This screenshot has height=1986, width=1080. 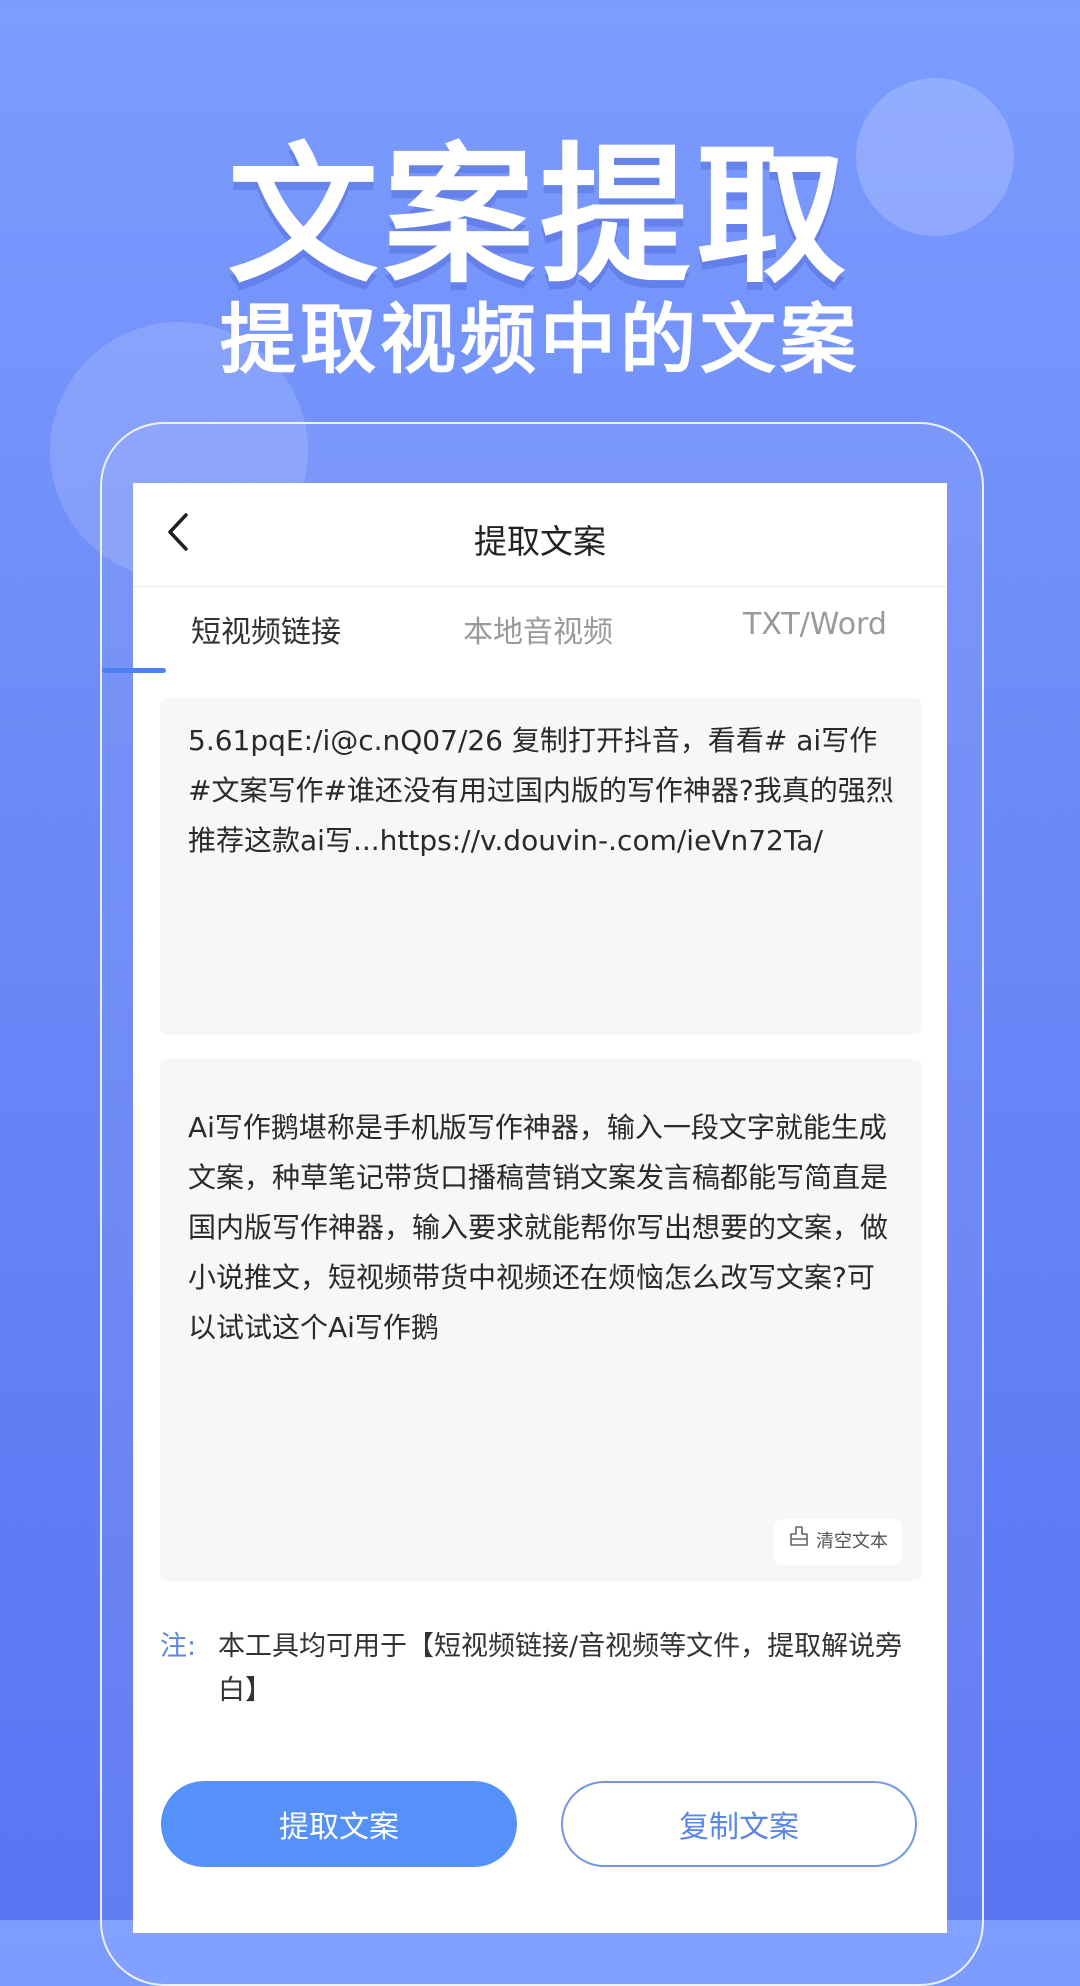 I want to click on tab-bar: 短视频链接 本地音视频 TXT/Word, so click(x=540, y=630).